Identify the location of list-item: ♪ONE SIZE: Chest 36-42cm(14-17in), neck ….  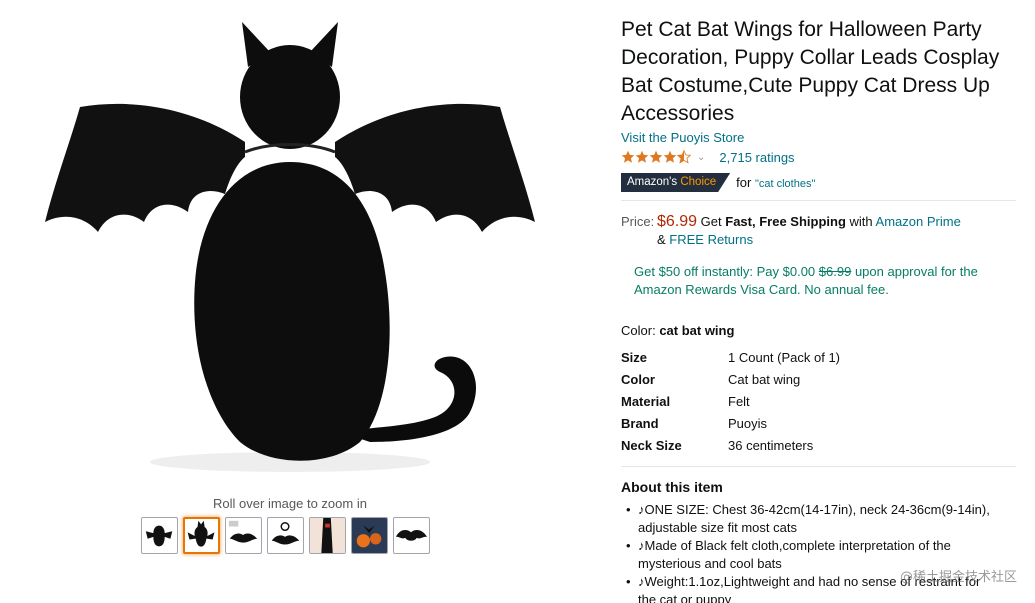
(806, 519).